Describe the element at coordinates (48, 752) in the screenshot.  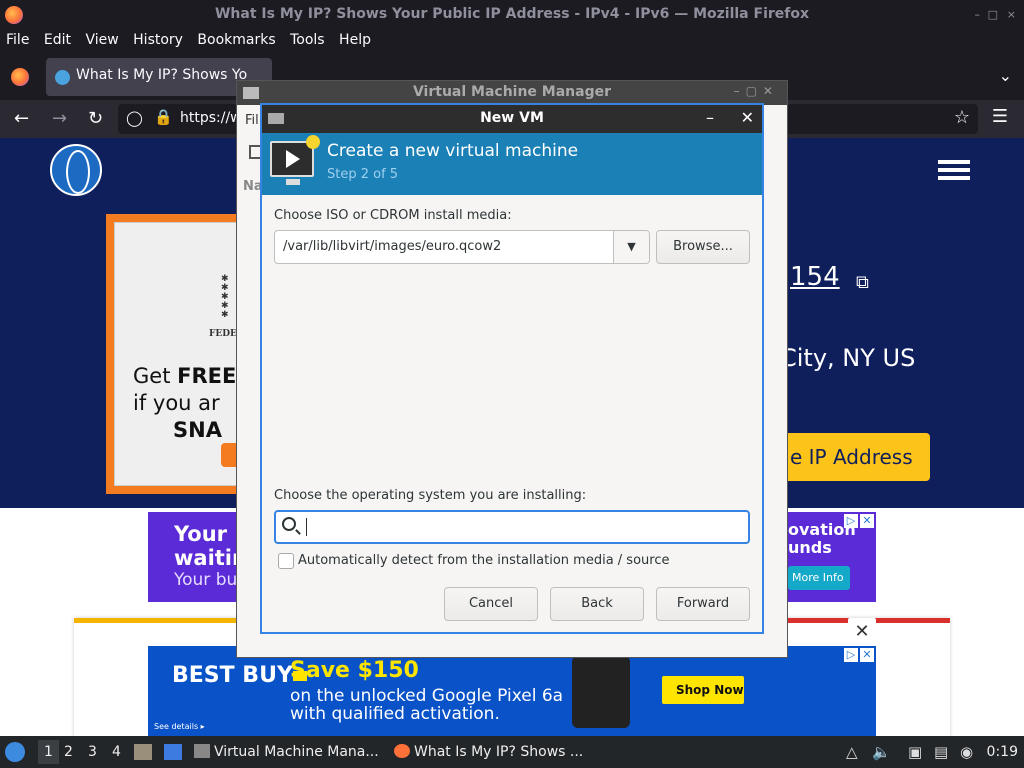
I see `workspace-1: 1` at that location.